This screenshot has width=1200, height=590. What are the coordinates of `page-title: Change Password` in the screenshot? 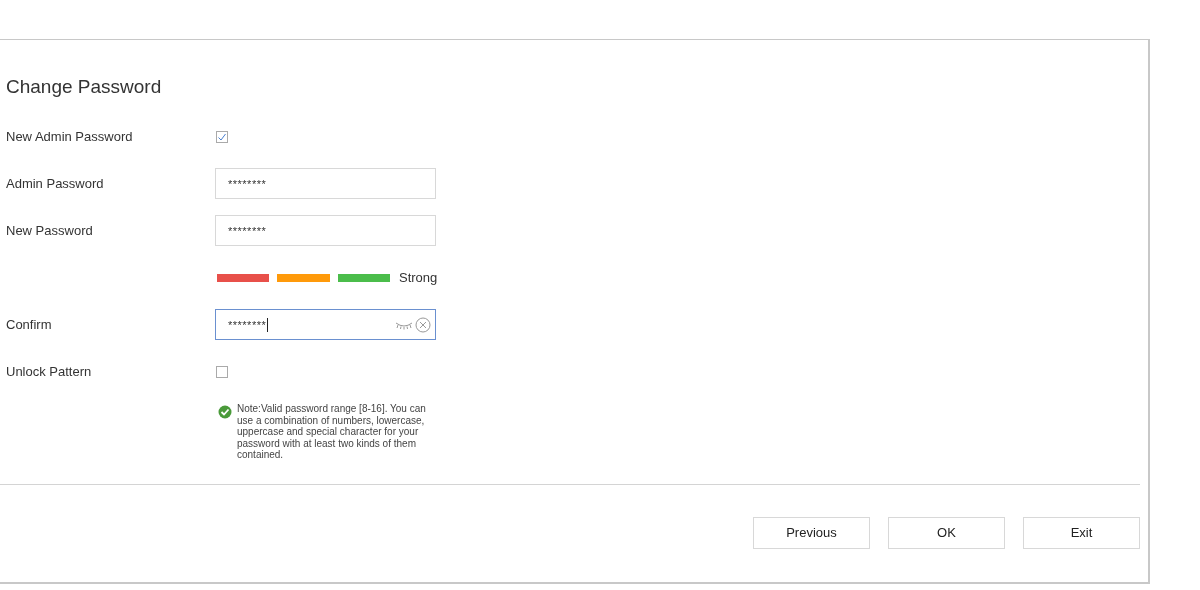 It's located at (84, 87).